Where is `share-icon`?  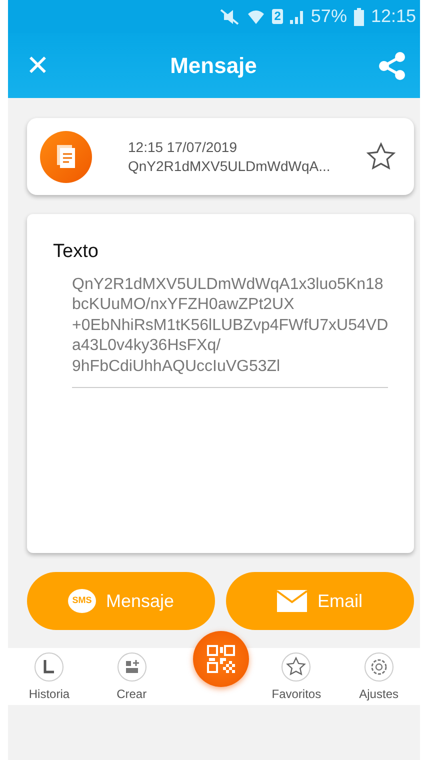
share-icon is located at coordinates (392, 66).